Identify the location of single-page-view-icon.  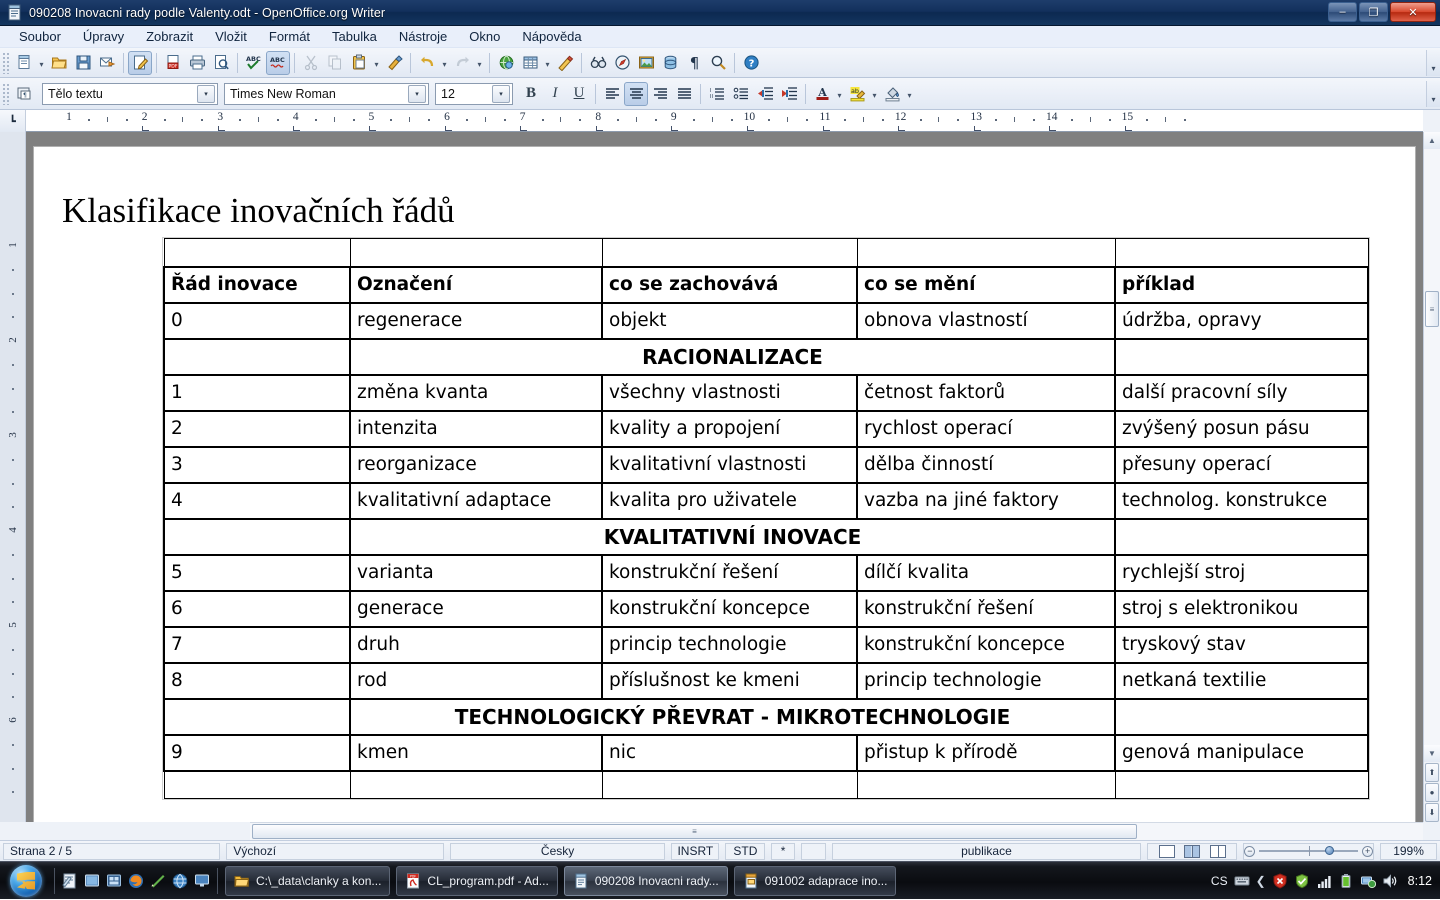
(1166, 851).